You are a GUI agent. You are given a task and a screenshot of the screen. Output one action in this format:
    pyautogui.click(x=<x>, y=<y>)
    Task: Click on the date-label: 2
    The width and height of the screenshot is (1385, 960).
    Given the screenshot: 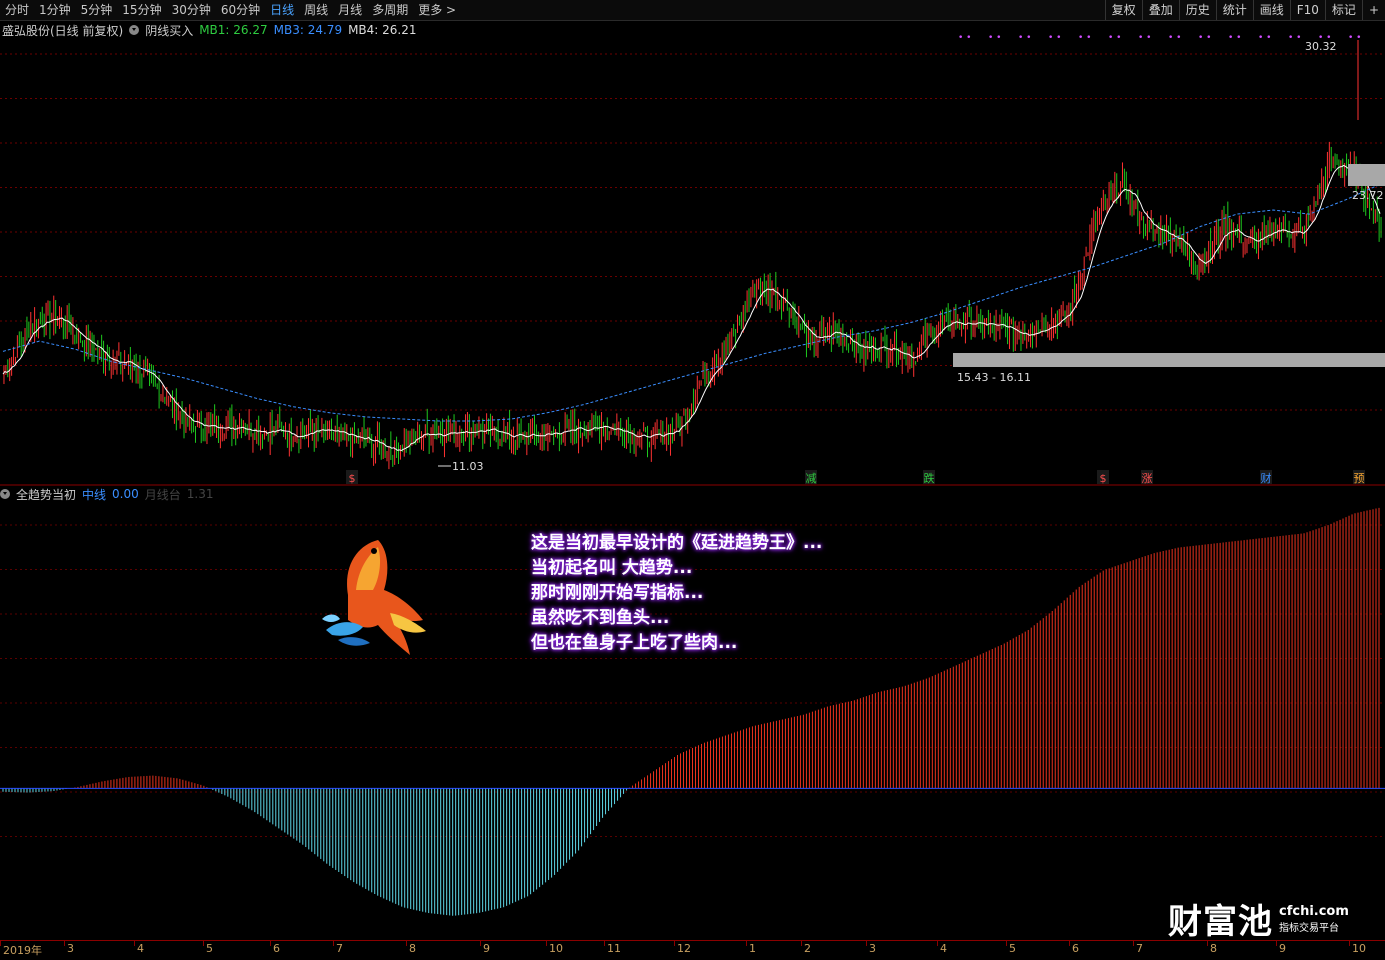 What is the action you would take?
    pyautogui.click(x=807, y=948)
    